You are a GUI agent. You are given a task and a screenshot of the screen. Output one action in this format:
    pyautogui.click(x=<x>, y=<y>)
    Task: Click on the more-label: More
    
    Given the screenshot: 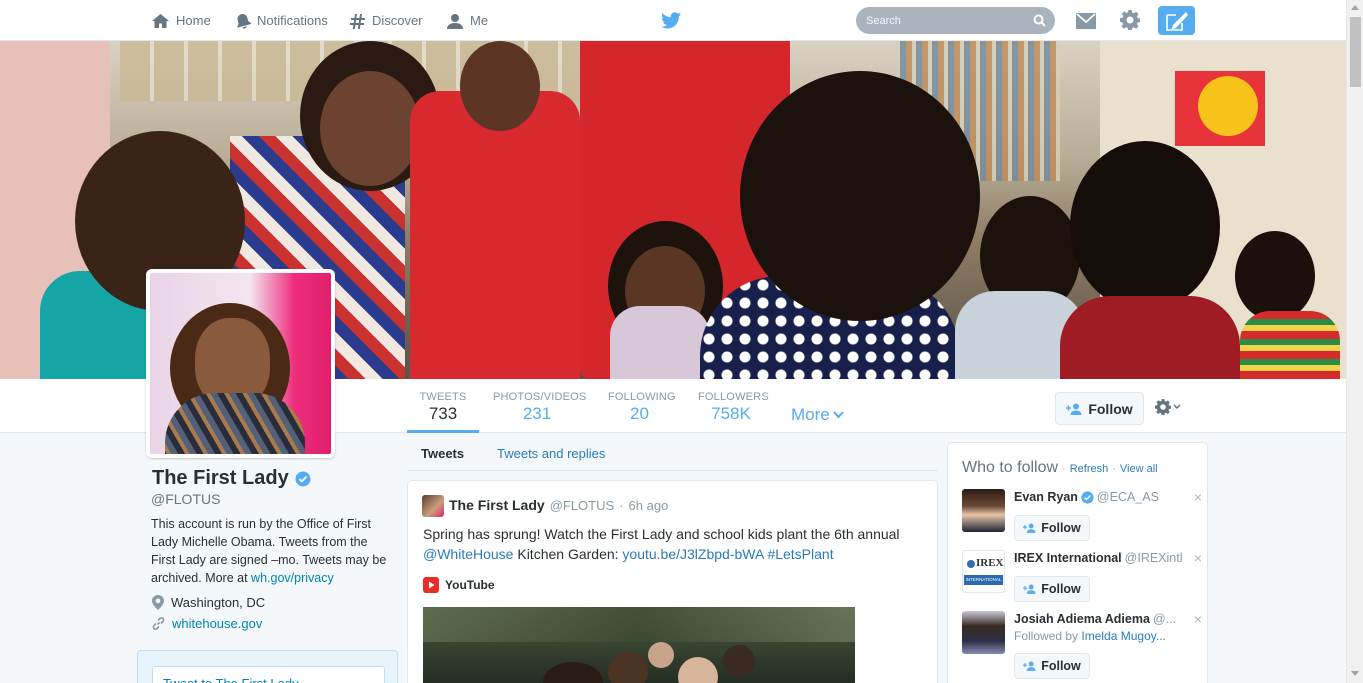 What is the action you would take?
    pyautogui.click(x=810, y=414)
    